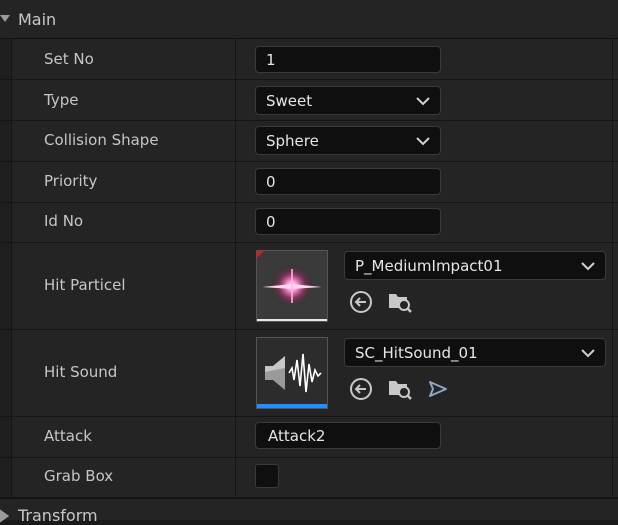 The image size is (618, 525). What do you see at coordinates (6, 516) in the screenshot?
I see `triangle-right-icon` at bounding box center [6, 516].